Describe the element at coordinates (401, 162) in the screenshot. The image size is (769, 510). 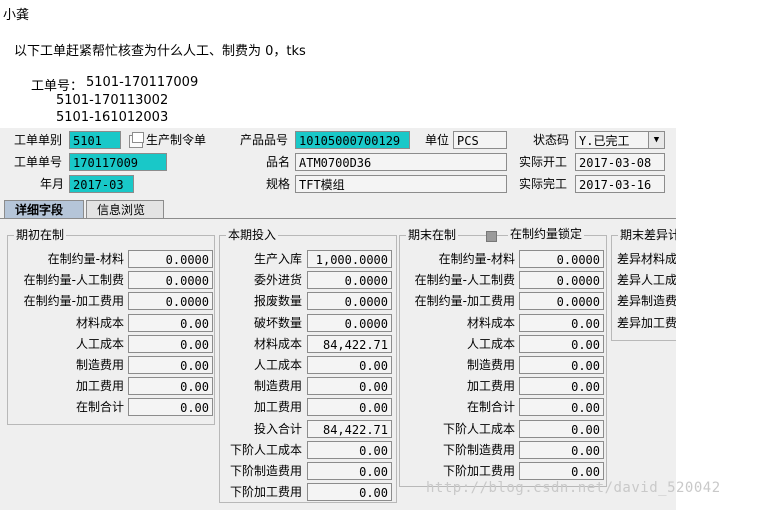
I see `name-field: ATM0700D36` at that location.